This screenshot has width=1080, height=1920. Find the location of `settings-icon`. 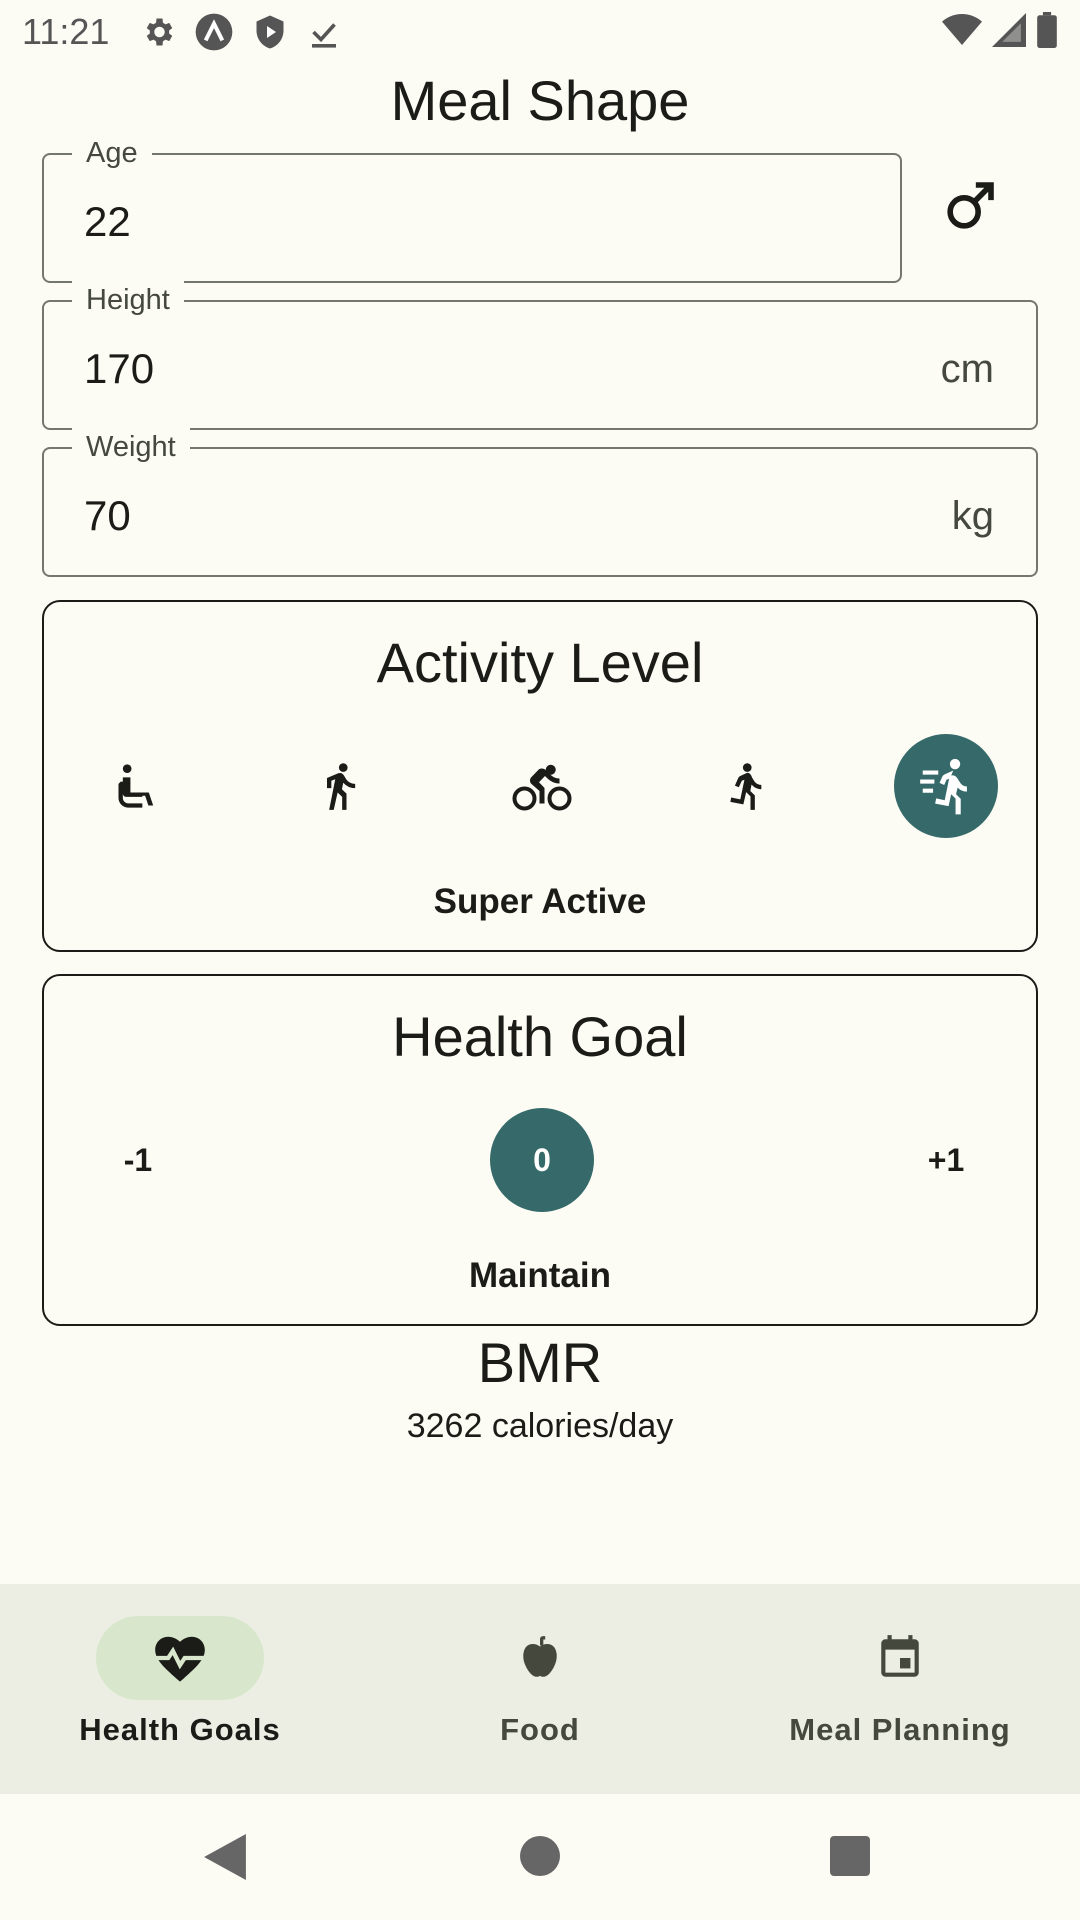

settings-icon is located at coordinates (158, 32).